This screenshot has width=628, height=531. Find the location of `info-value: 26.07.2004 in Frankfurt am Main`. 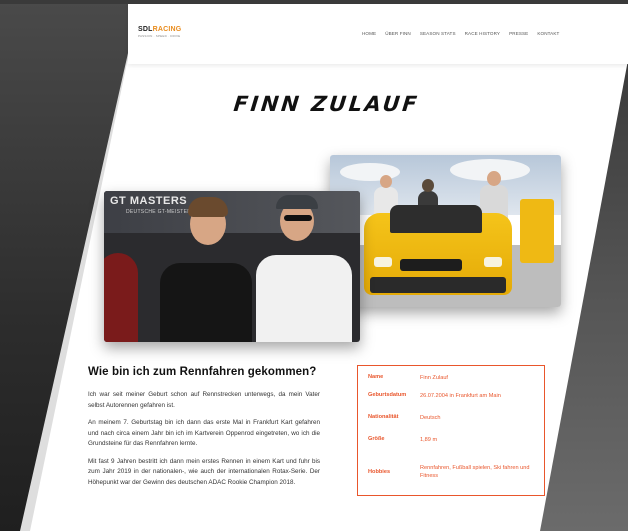

info-value: 26.07.2004 in Frankfurt am Main is located at coordinates (460, 396).